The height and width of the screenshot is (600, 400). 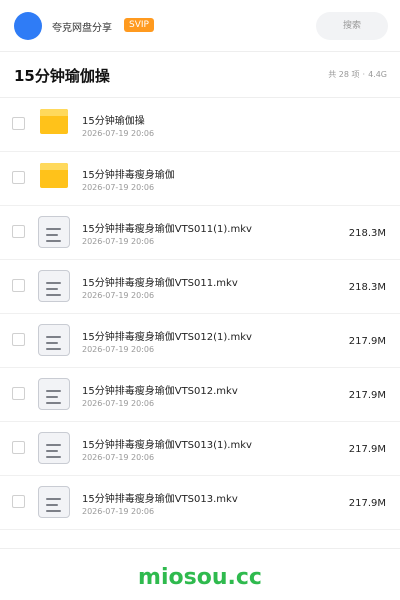 I want to click on file-name: 15分钟排毒瘦身瑜伽, so click(x=128, y=175).